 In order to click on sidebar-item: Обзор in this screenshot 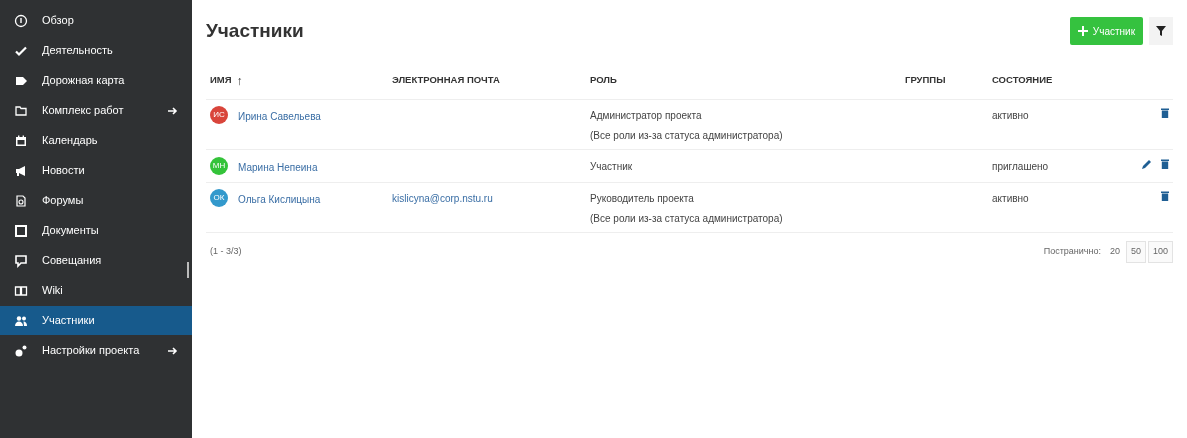, I will do `click(96, 20)`.